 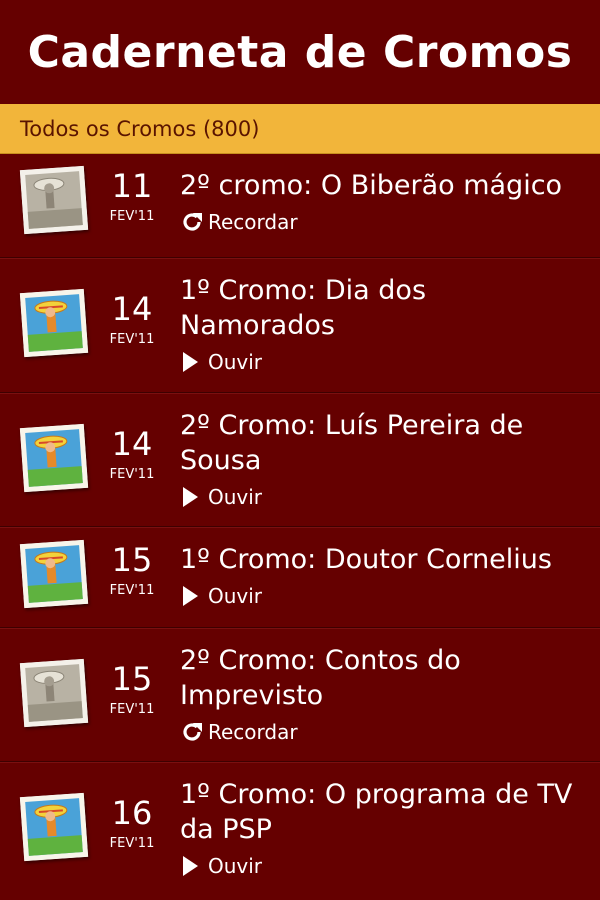 I want to click on section-label: Todos os Cromos (800), so click(x=140, y=128).